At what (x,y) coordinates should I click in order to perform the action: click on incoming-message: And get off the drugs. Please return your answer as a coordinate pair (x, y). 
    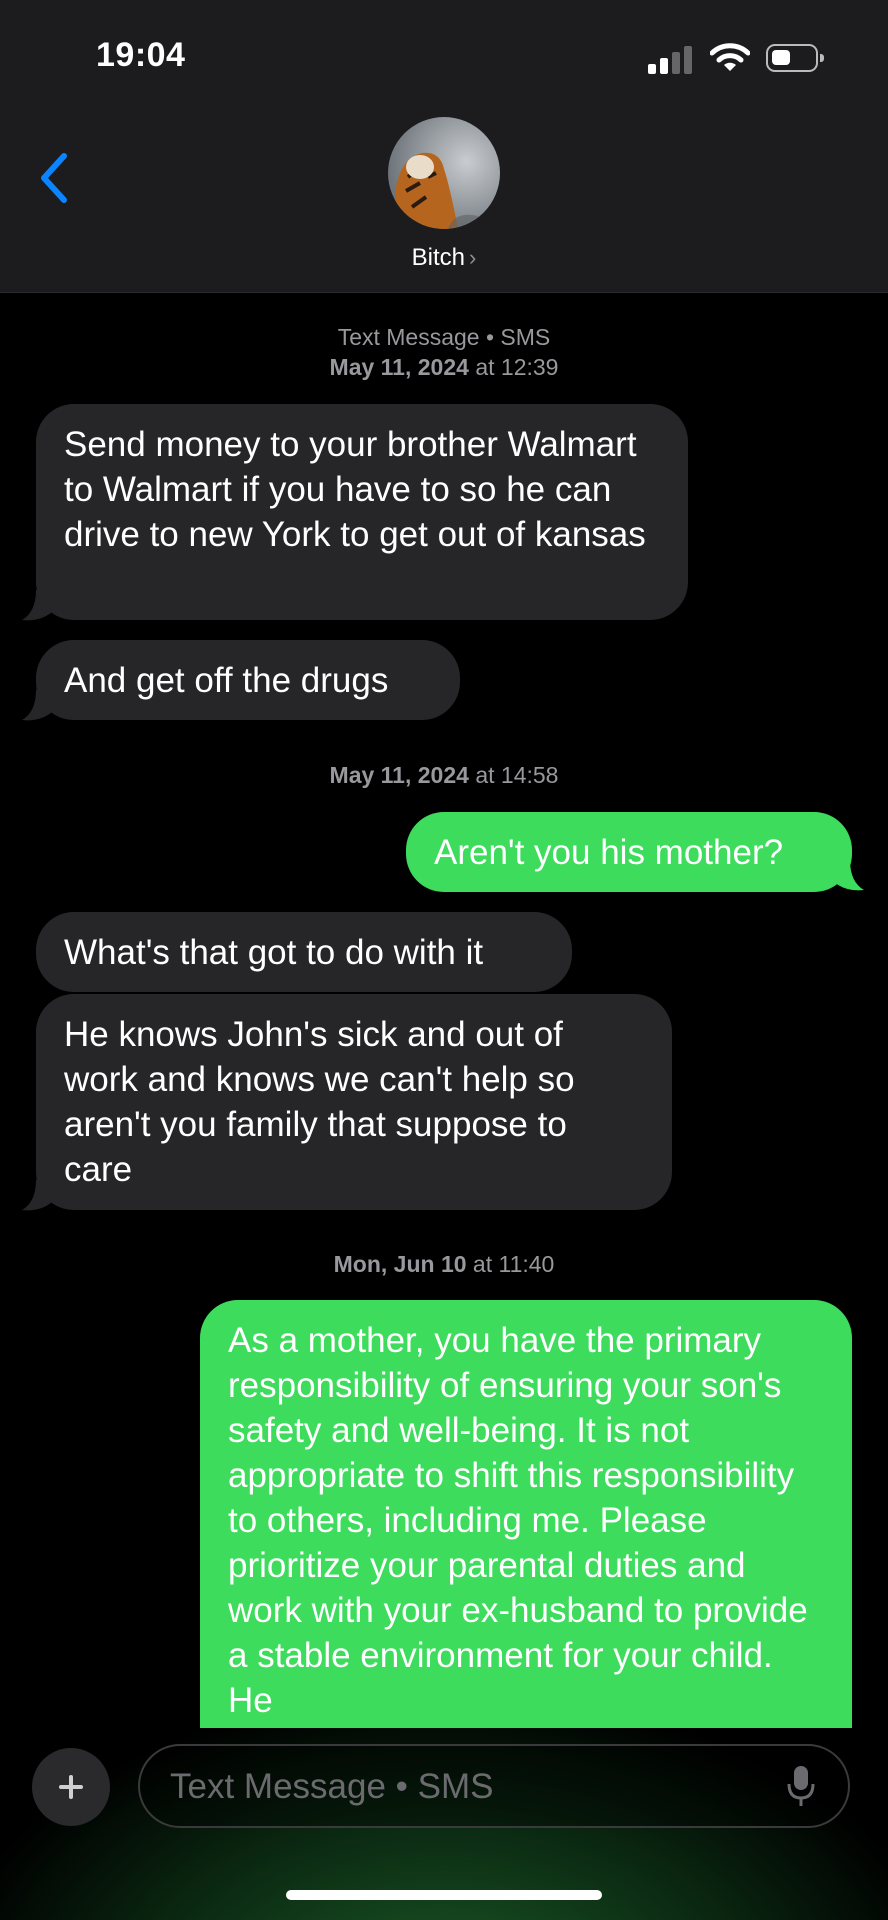
    Looking at the image, I should click on (248, 680).